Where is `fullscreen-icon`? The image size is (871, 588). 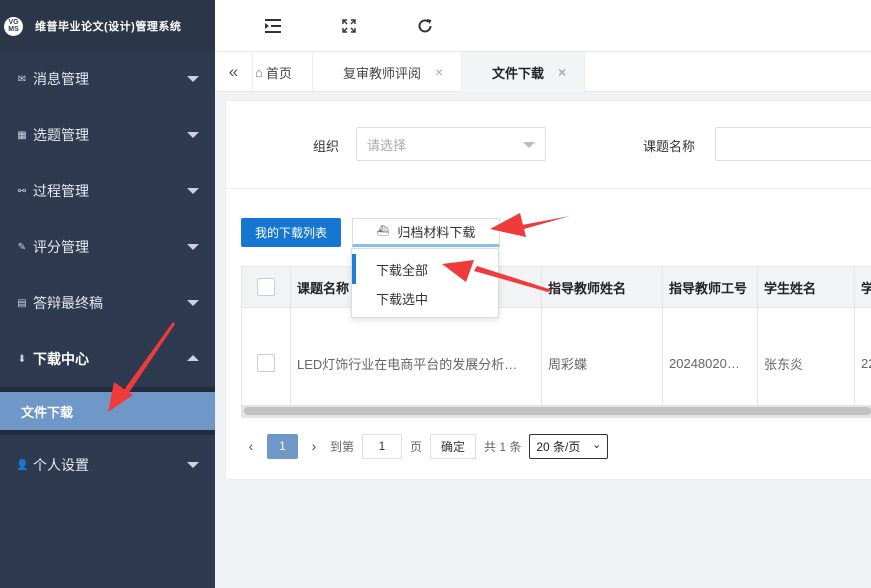 fullscreen-icon is located at coordinates (349, 26).